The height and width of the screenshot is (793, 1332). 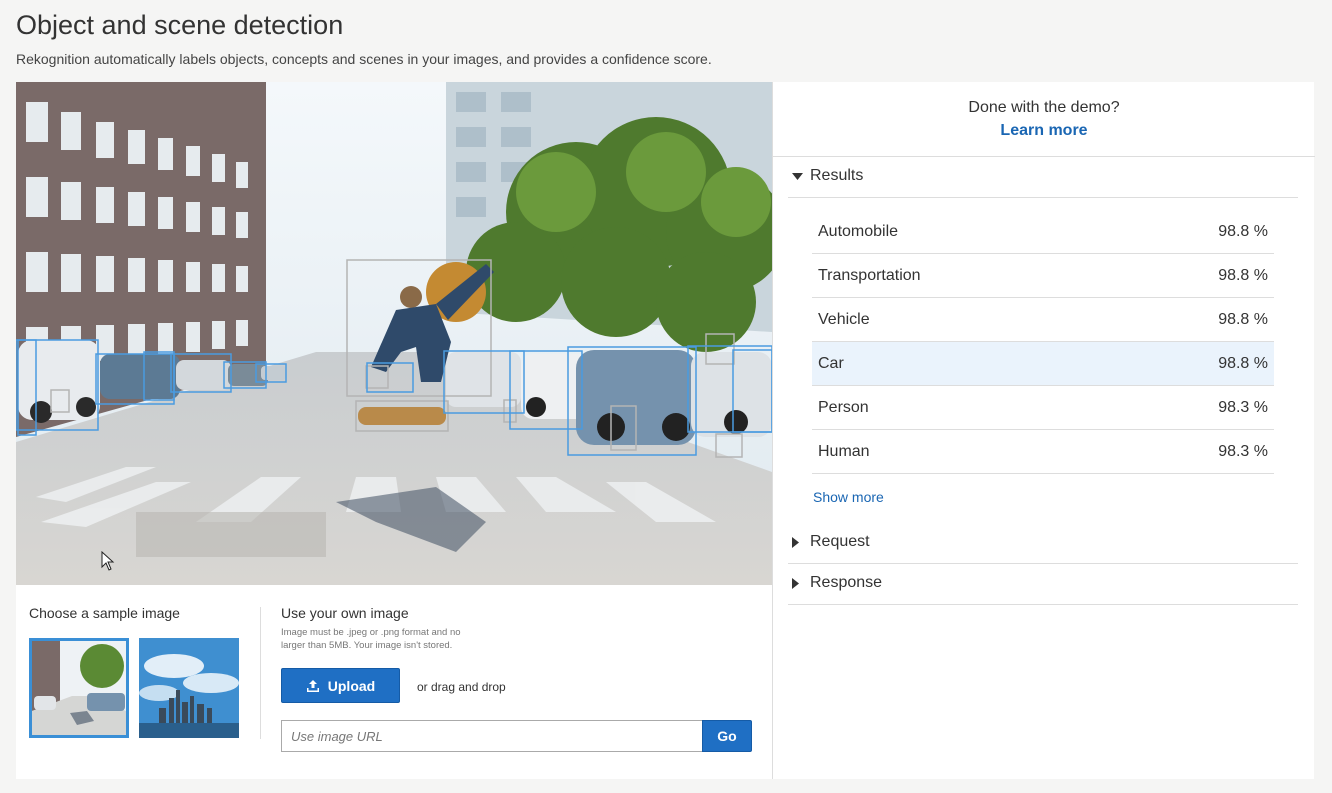 I want to click on result-label: Automobile, so click(x=858, y=231).